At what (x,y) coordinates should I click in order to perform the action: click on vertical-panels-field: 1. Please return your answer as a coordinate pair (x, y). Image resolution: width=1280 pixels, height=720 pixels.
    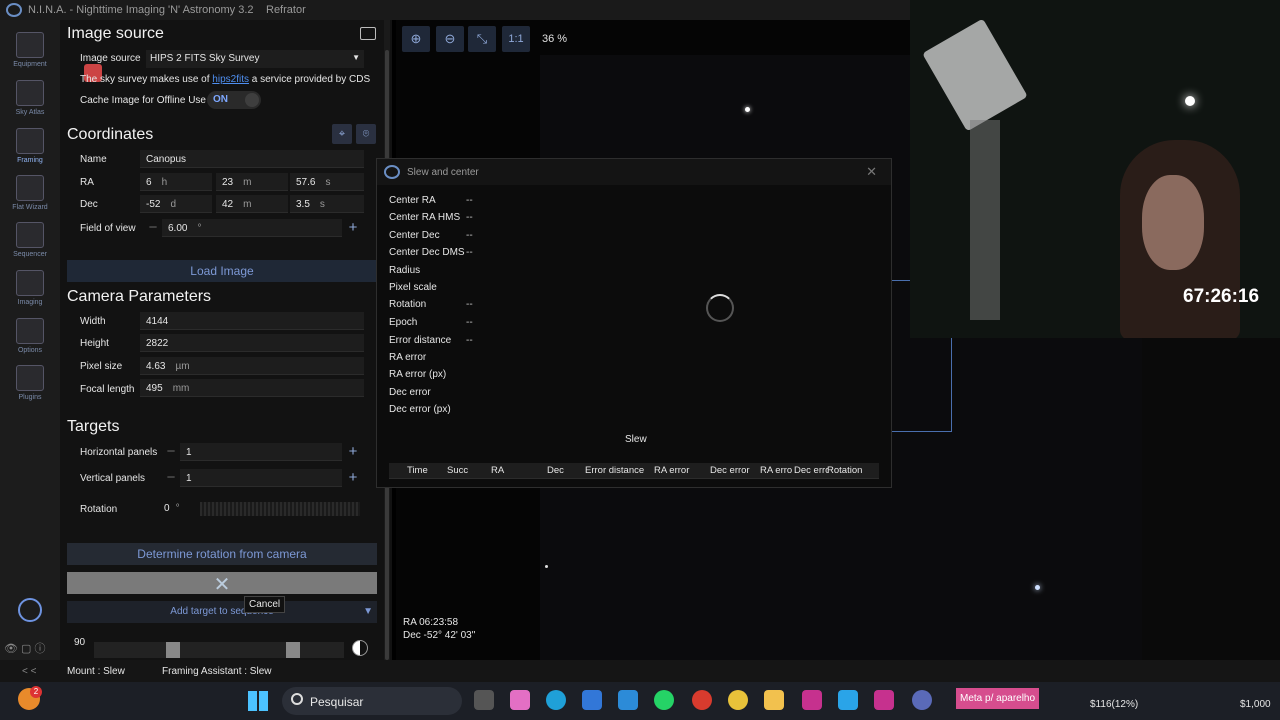
    Looking at the image, I should click on (261, 478).